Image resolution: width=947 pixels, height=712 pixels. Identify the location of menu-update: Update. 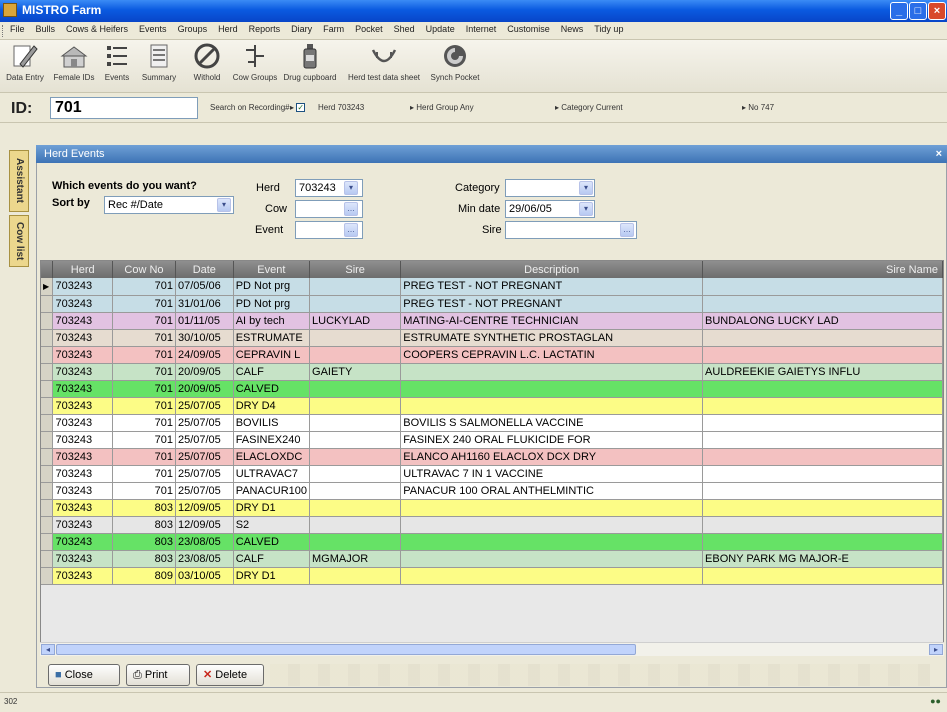
(440, 29).